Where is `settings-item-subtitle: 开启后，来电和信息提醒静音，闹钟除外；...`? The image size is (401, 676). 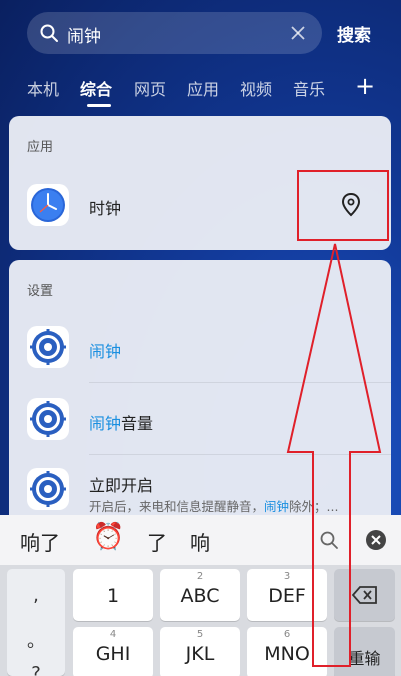
settings-item-subtitle: 开启后，来电和信息提醒静音，闹钟除外；... is located at coordinates (214, 506).